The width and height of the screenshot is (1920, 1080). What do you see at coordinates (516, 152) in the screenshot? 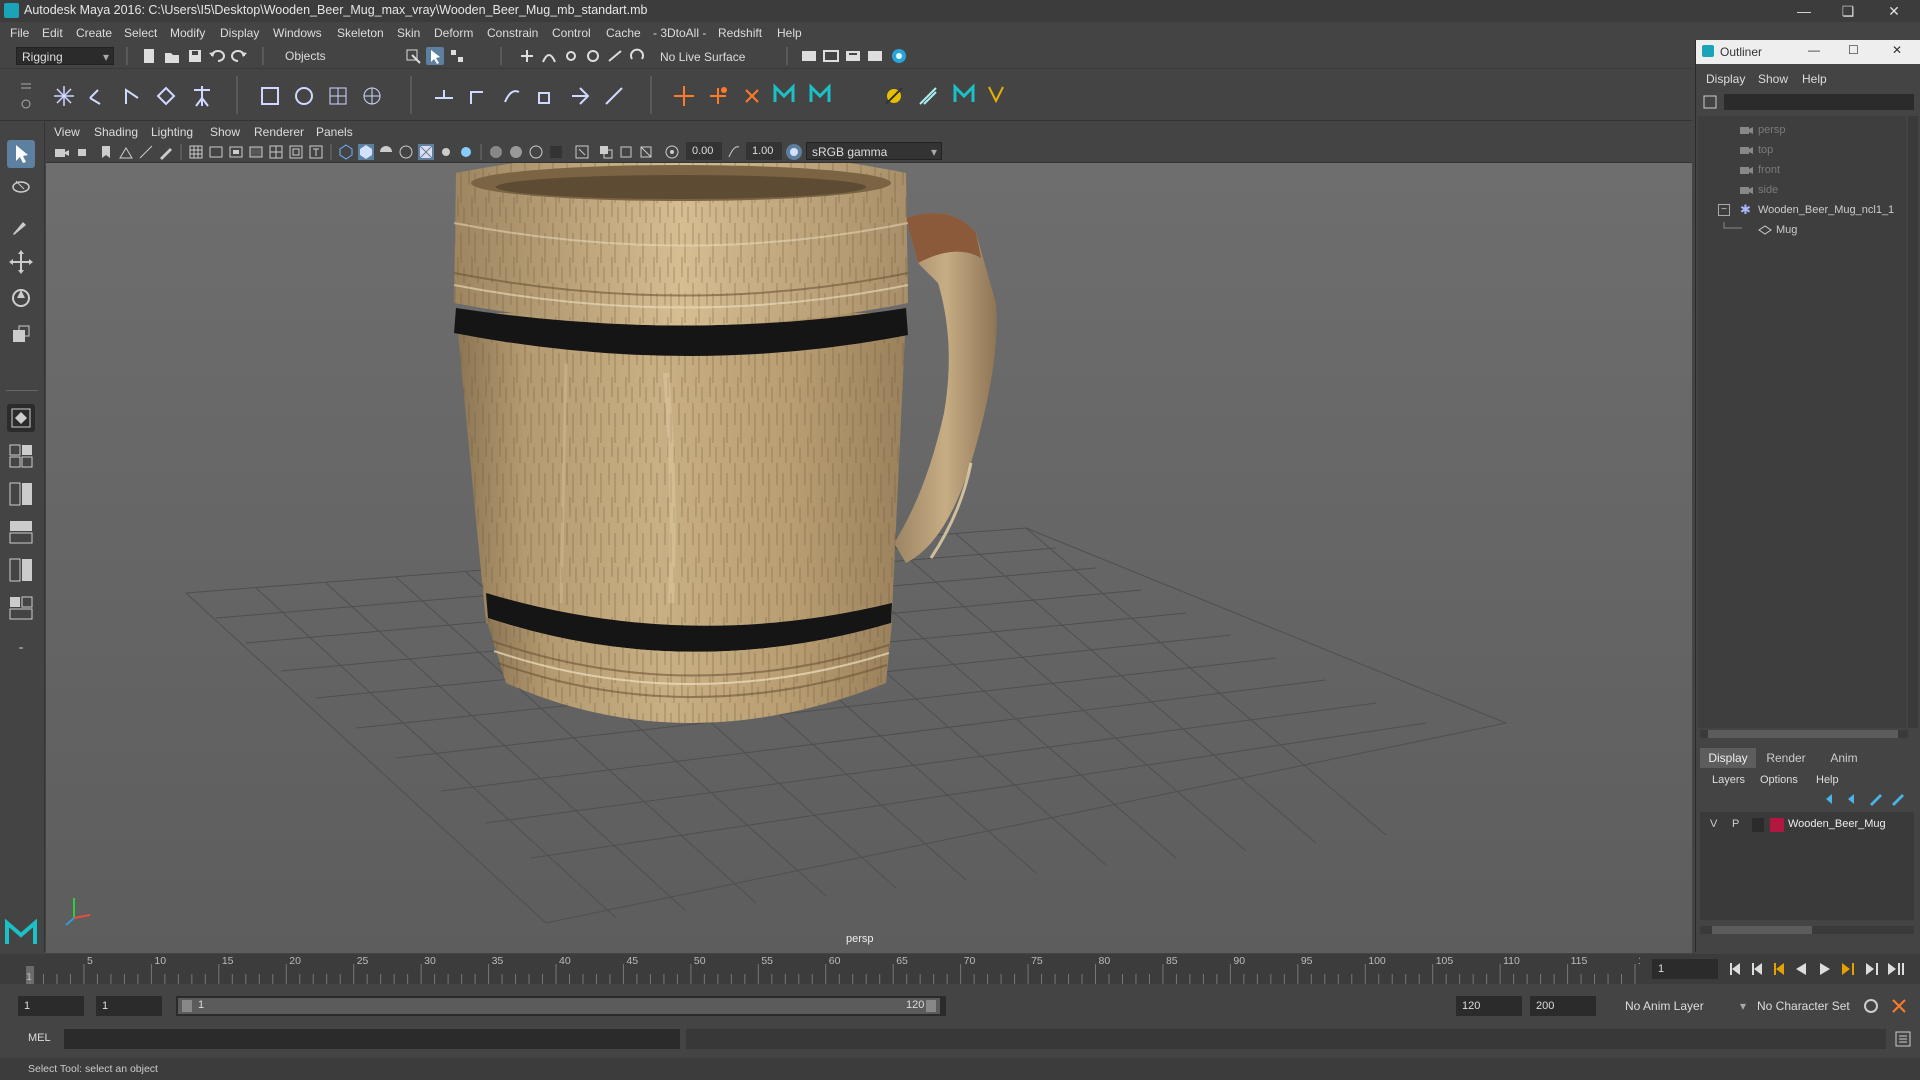
I see `motion-blur-icon` at bounding box center [516, 152].